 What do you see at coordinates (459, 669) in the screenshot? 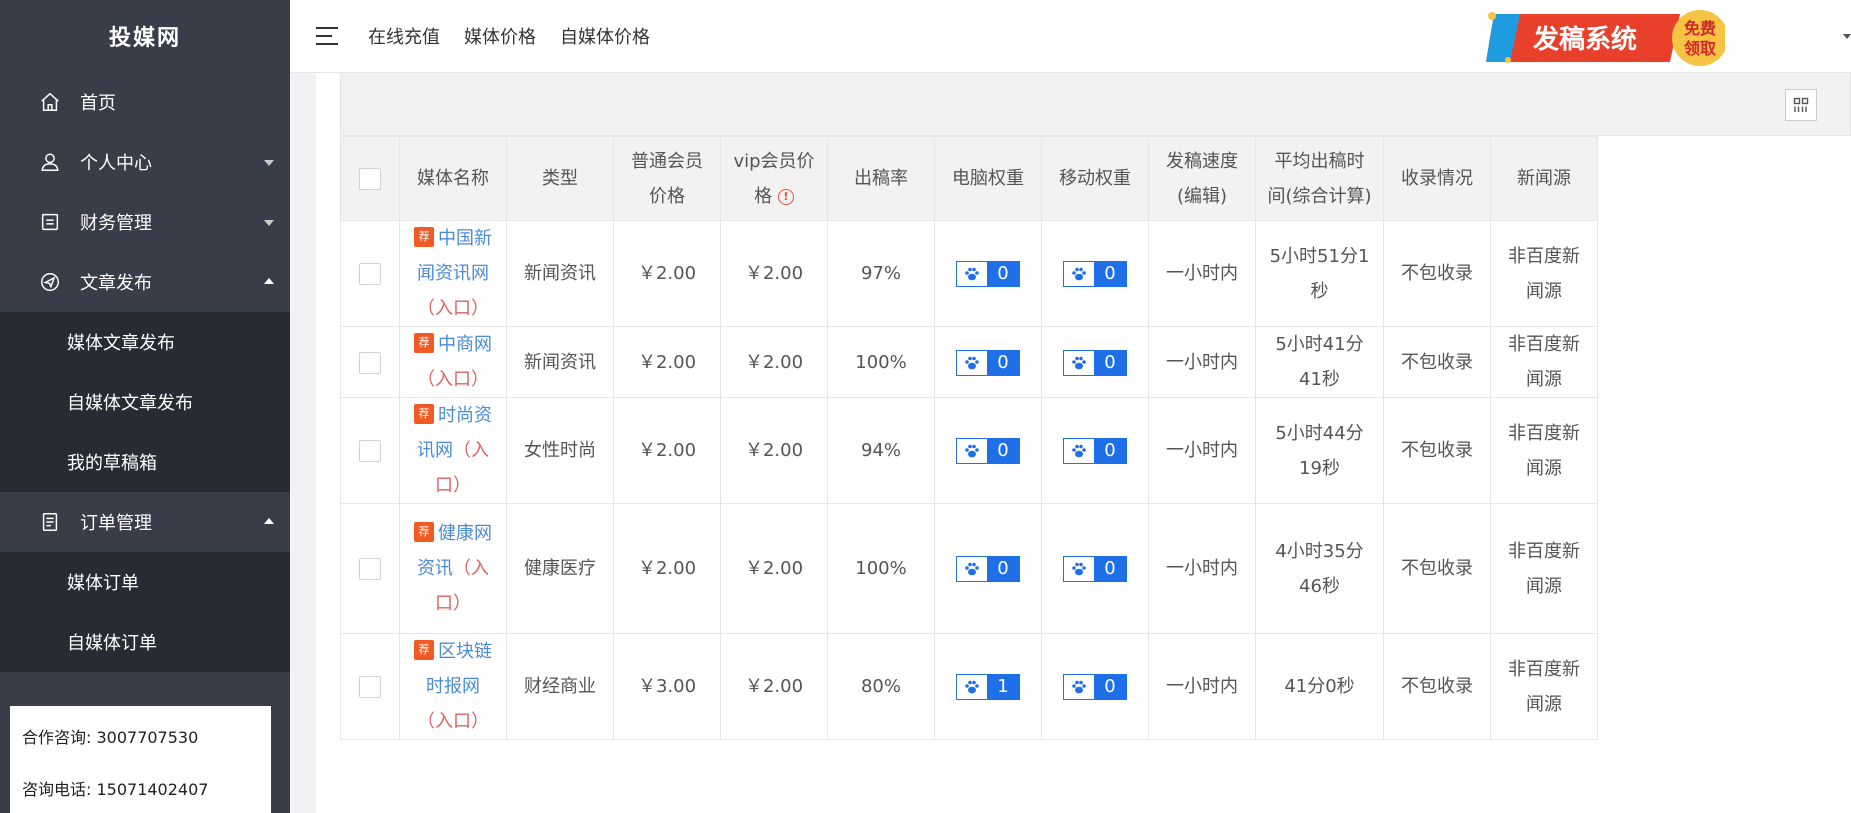
I see `media-name-link: 区块链时报网` at bounding box center [459, 669].